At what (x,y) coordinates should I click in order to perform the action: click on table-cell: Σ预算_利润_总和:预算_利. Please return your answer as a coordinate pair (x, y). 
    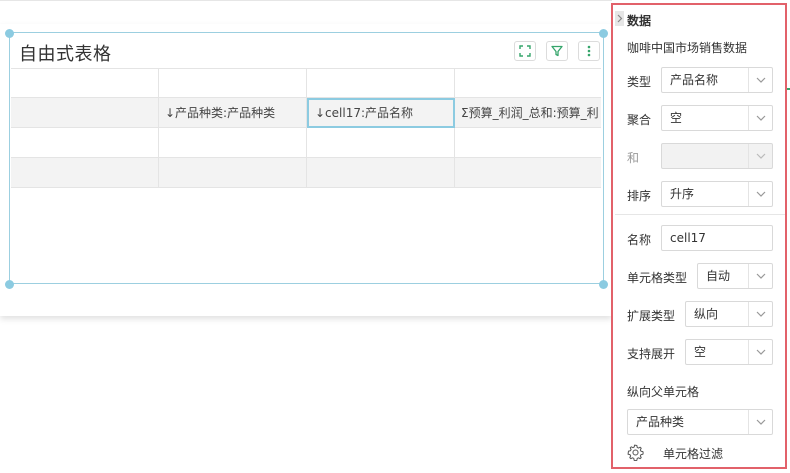
    Looking at the image, I should click on (528, 113).